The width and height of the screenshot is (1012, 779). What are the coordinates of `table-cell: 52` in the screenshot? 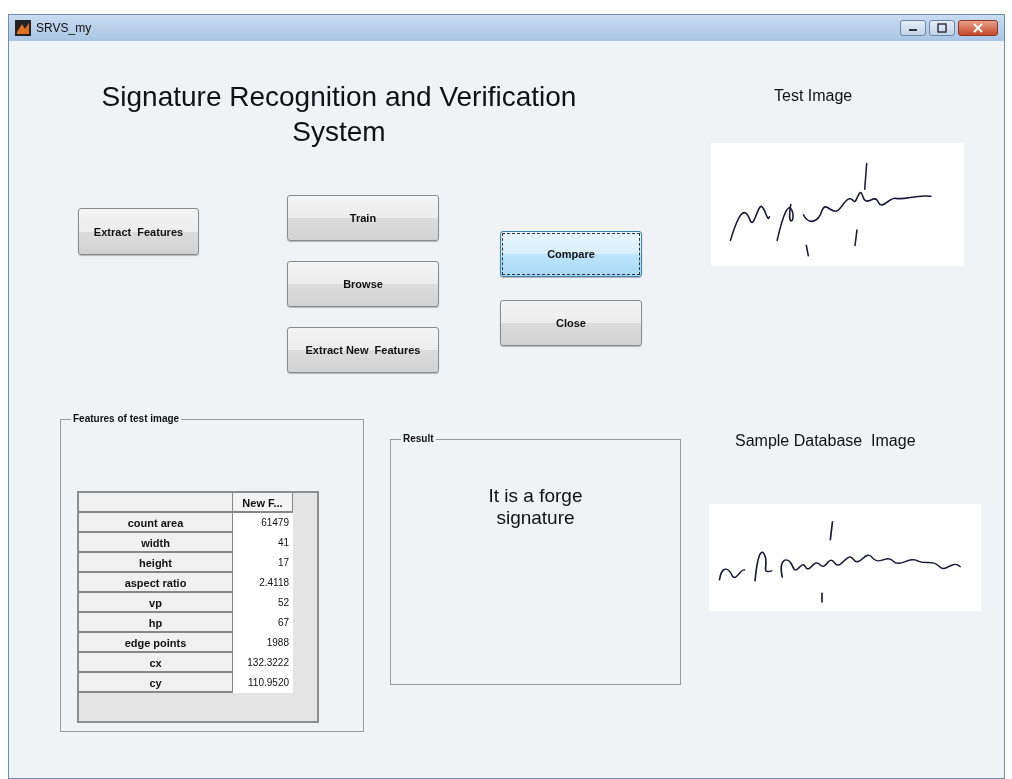 It's located at (263, 603).